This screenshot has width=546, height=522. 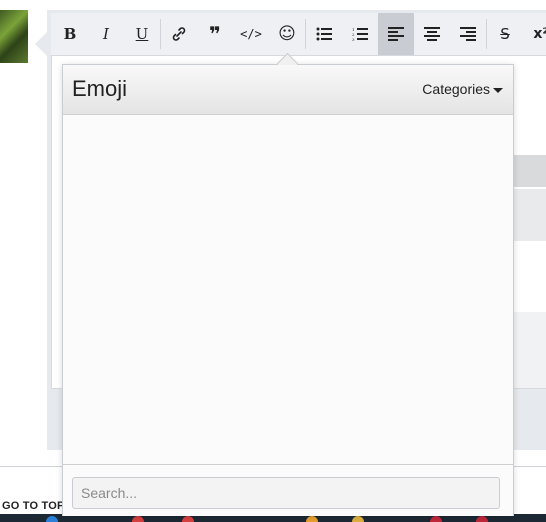 What do you see at coordinates (288, 90) in the screenshot?
I see `emoji-picker-header: Emoji Categories` at bounding box center [288, 90].